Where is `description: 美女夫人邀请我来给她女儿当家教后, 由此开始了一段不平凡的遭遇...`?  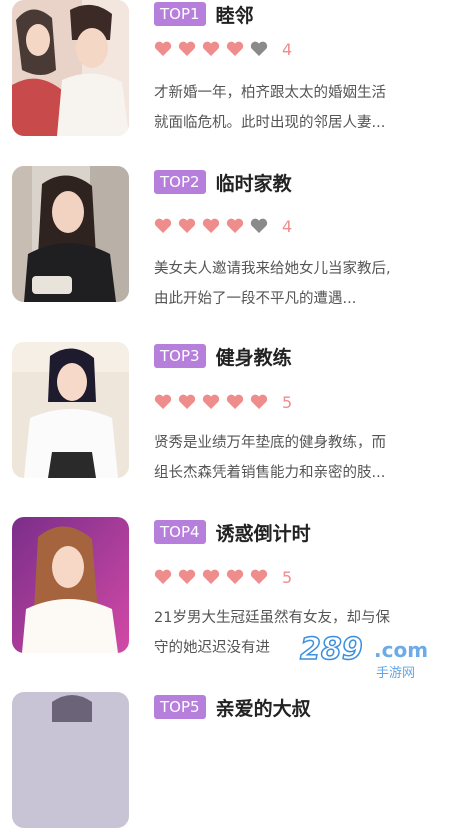 description: 美女夫人邀请我来给她女儿当家教后, 由此开始了一段不平凡的遭遇... is located at coordinates (300, 284).